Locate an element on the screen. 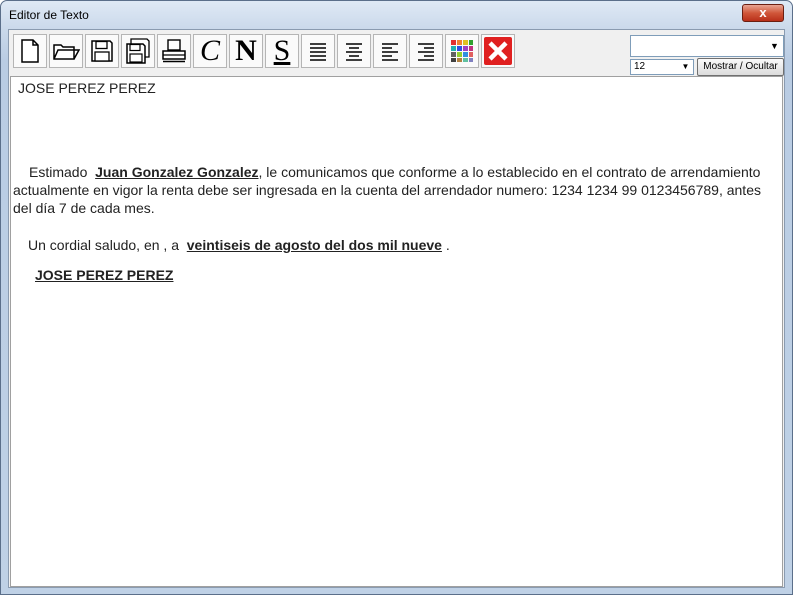 This screenshot has height=595, width=793. sender-name: JOSE PEREZ PEREZ is located at coordinates (87, 88).